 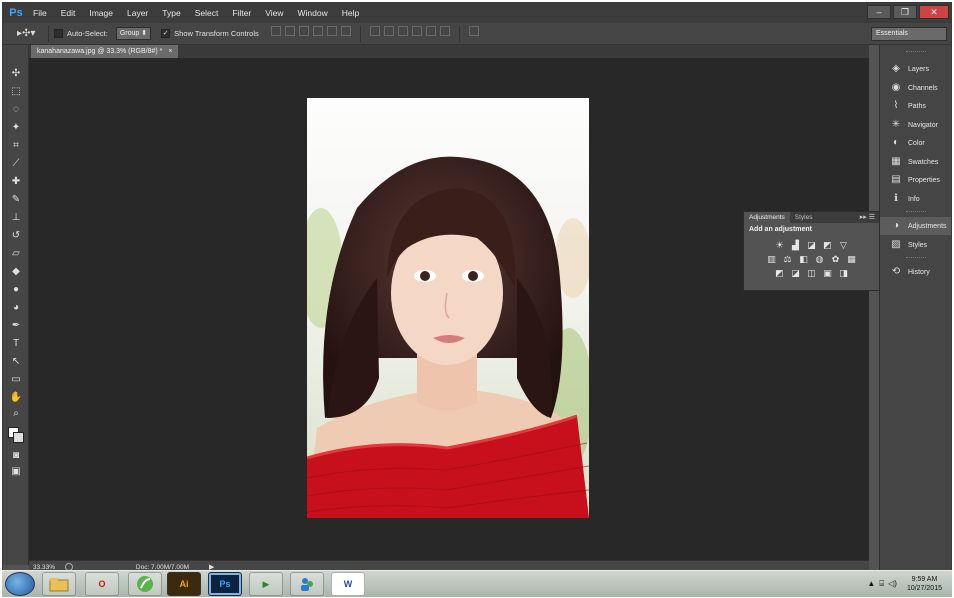 I want to click on menu-filter: Filter, so click(x=241, y=13).